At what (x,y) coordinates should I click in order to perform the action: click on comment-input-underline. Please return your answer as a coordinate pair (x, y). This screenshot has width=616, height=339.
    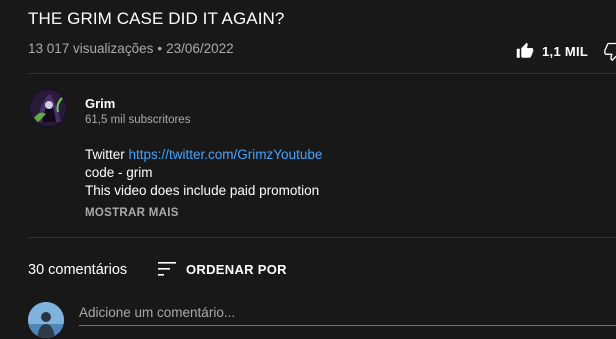
    Looking at the image, I should click on (347, 325).